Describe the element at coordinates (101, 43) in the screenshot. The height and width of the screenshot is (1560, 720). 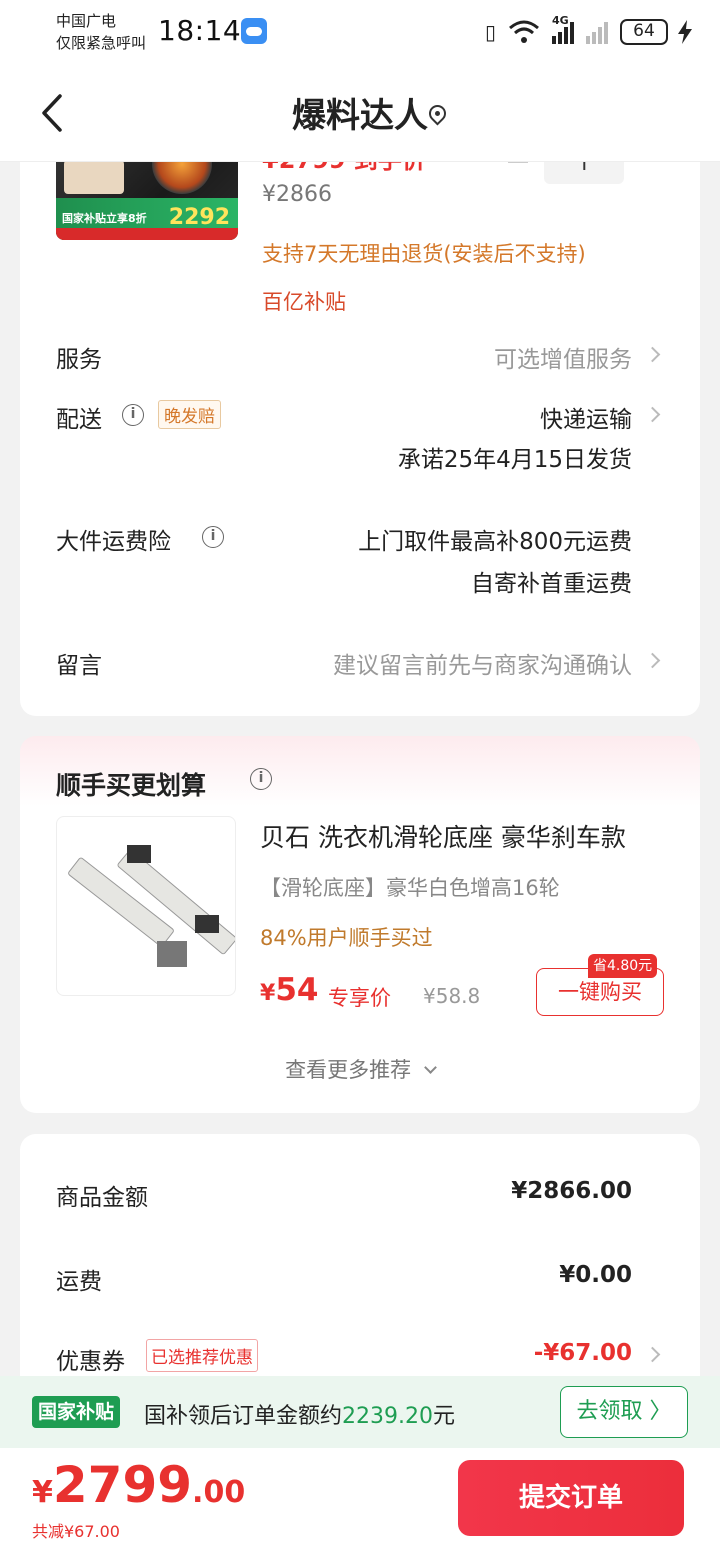
I see `carrier-status: 仅限紧急呼叫` at that location.